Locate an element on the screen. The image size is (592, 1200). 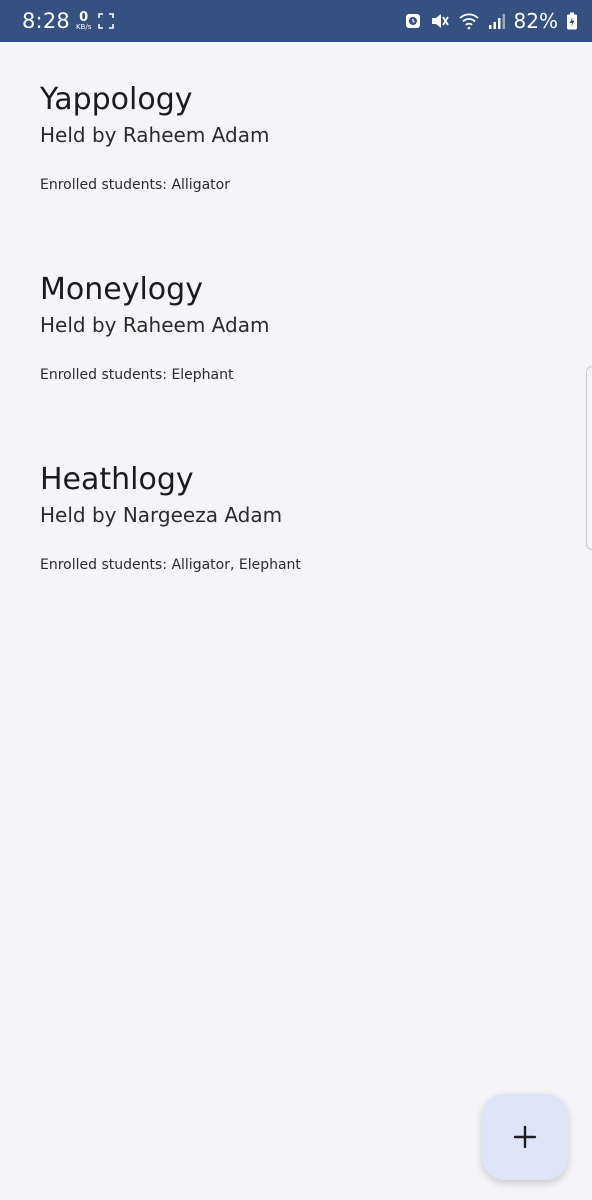
plus-icon is located at coordinates (525, 1137).